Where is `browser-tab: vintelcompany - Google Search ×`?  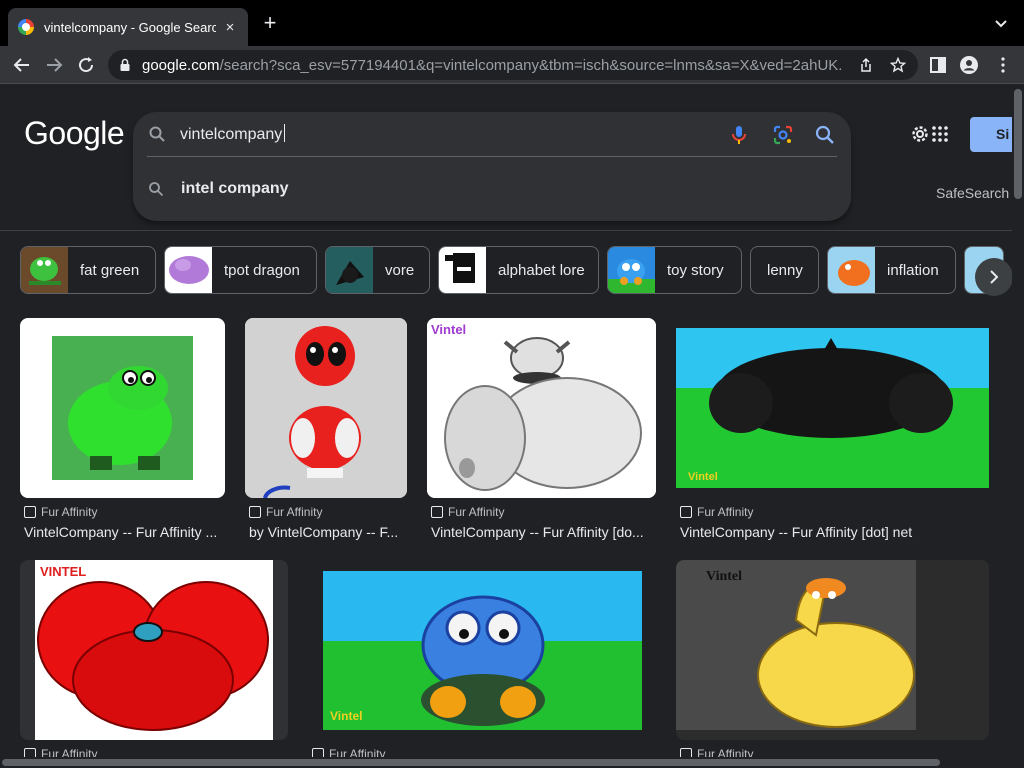
browser-tab: vintelcompany - Google Search × is located at coordinates (128, 27).